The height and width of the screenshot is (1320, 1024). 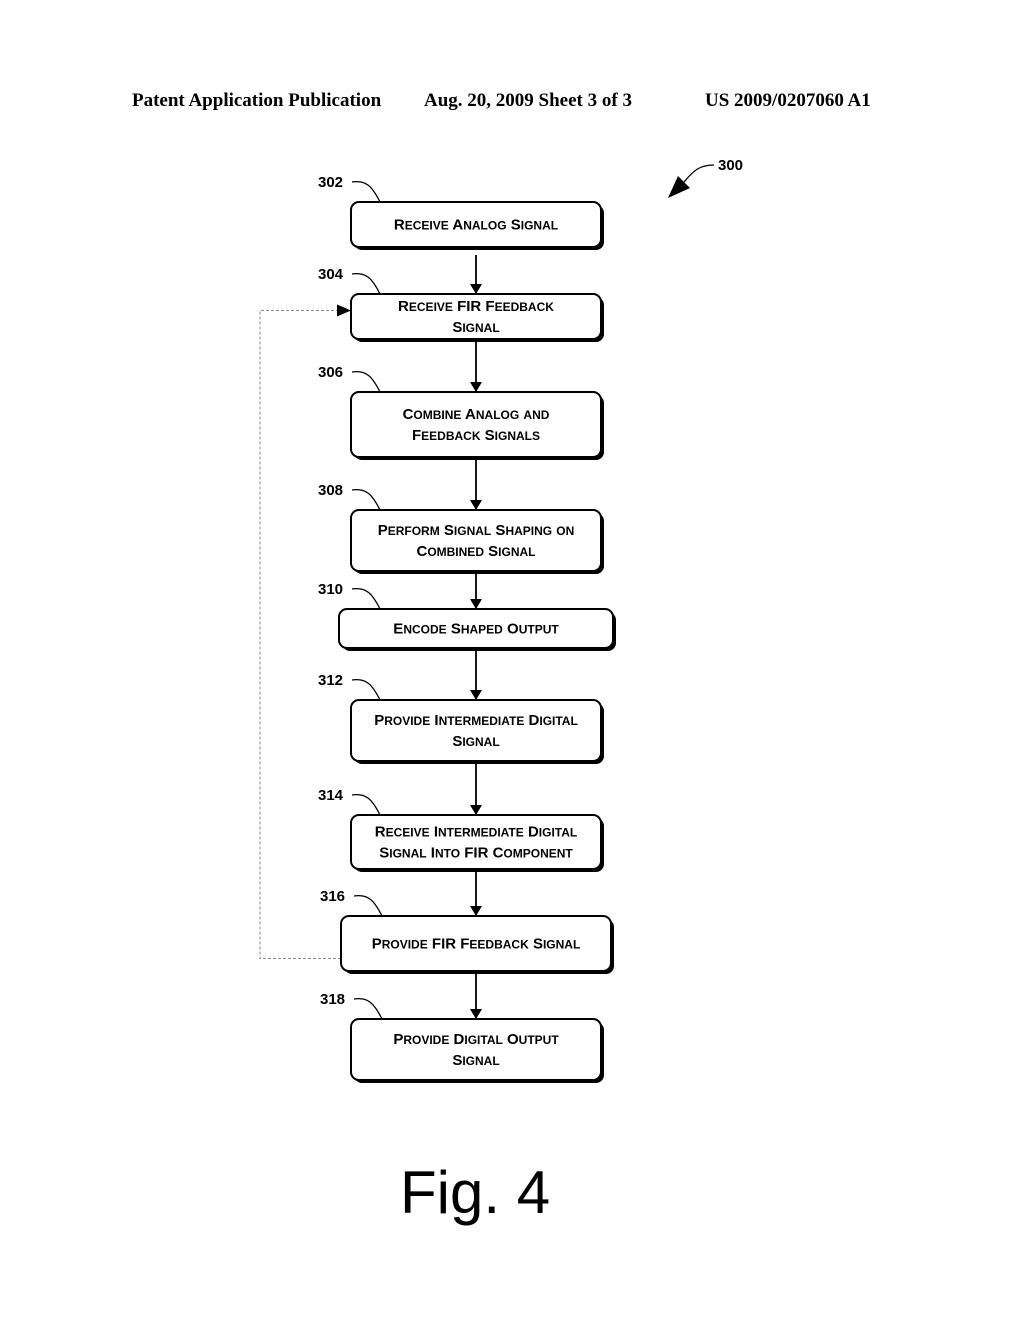 What do you see at coordinates (476, 853) in the screenshot?
I see `step-label: SIGNAL INTO FIR COMPONENT` at bounding box center [476, 853].